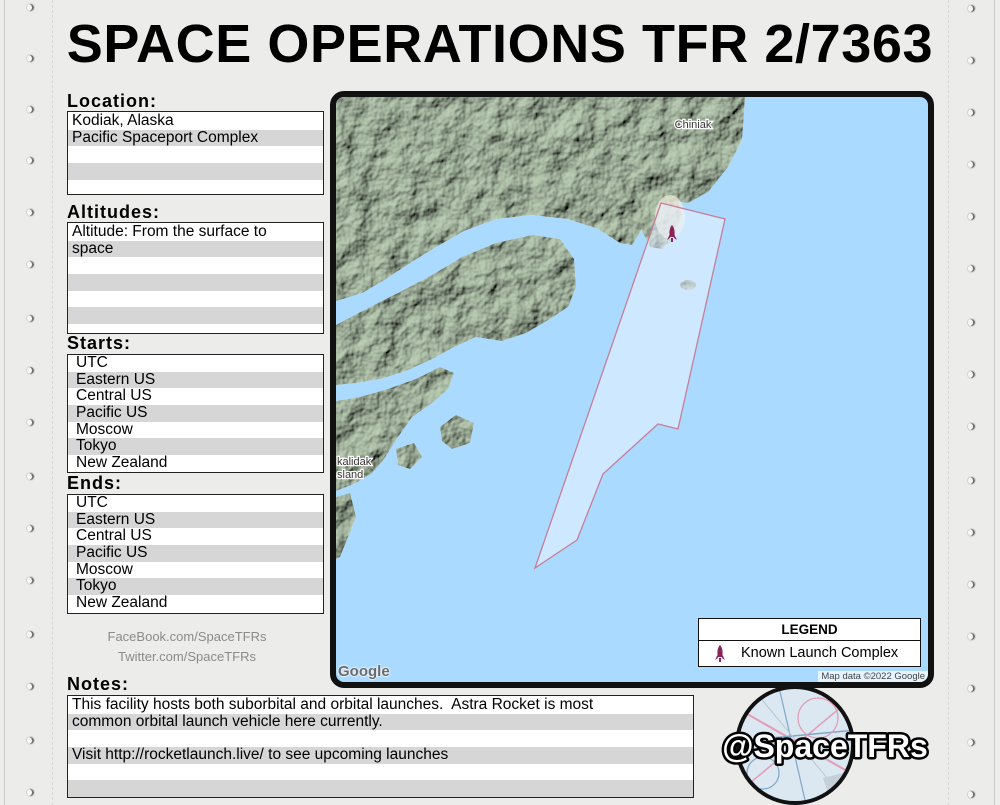 The width and height of the screenshot is (1000, 805). I want to click on starts-label: Starts:, so click(99, 343).